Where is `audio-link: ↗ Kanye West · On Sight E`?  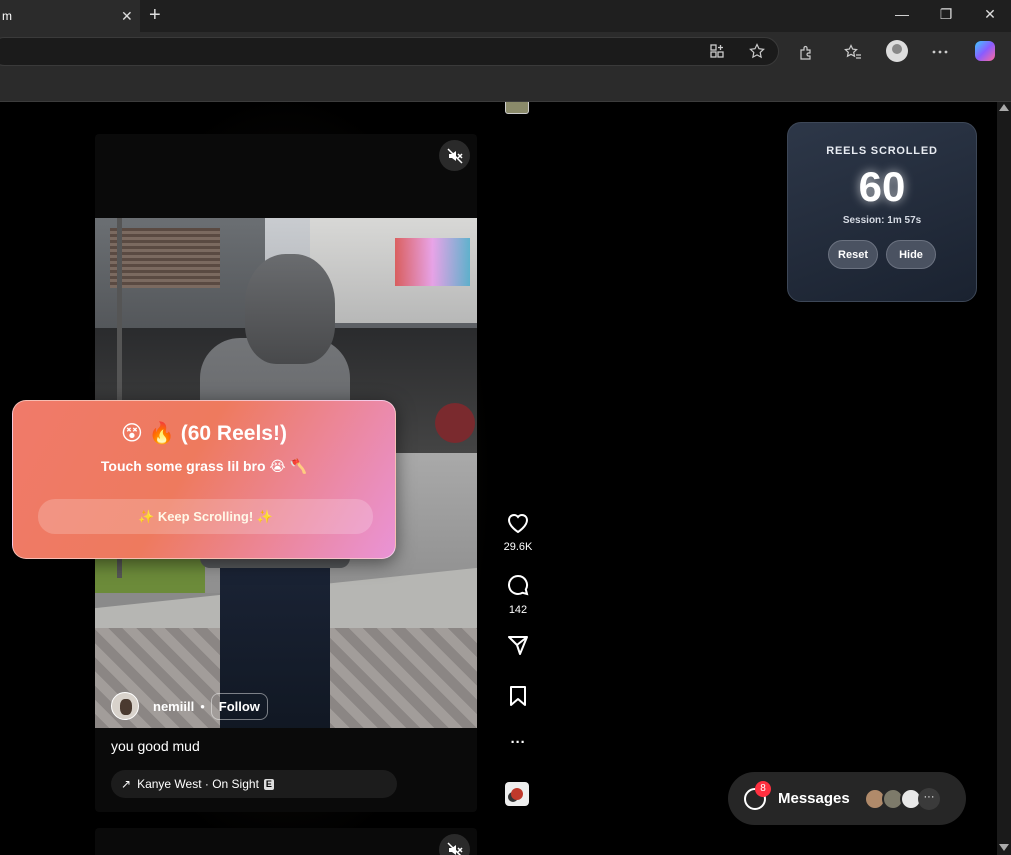 audio-link: ↗ Kanye West · On Sight E is located at coordinates (254, 784).